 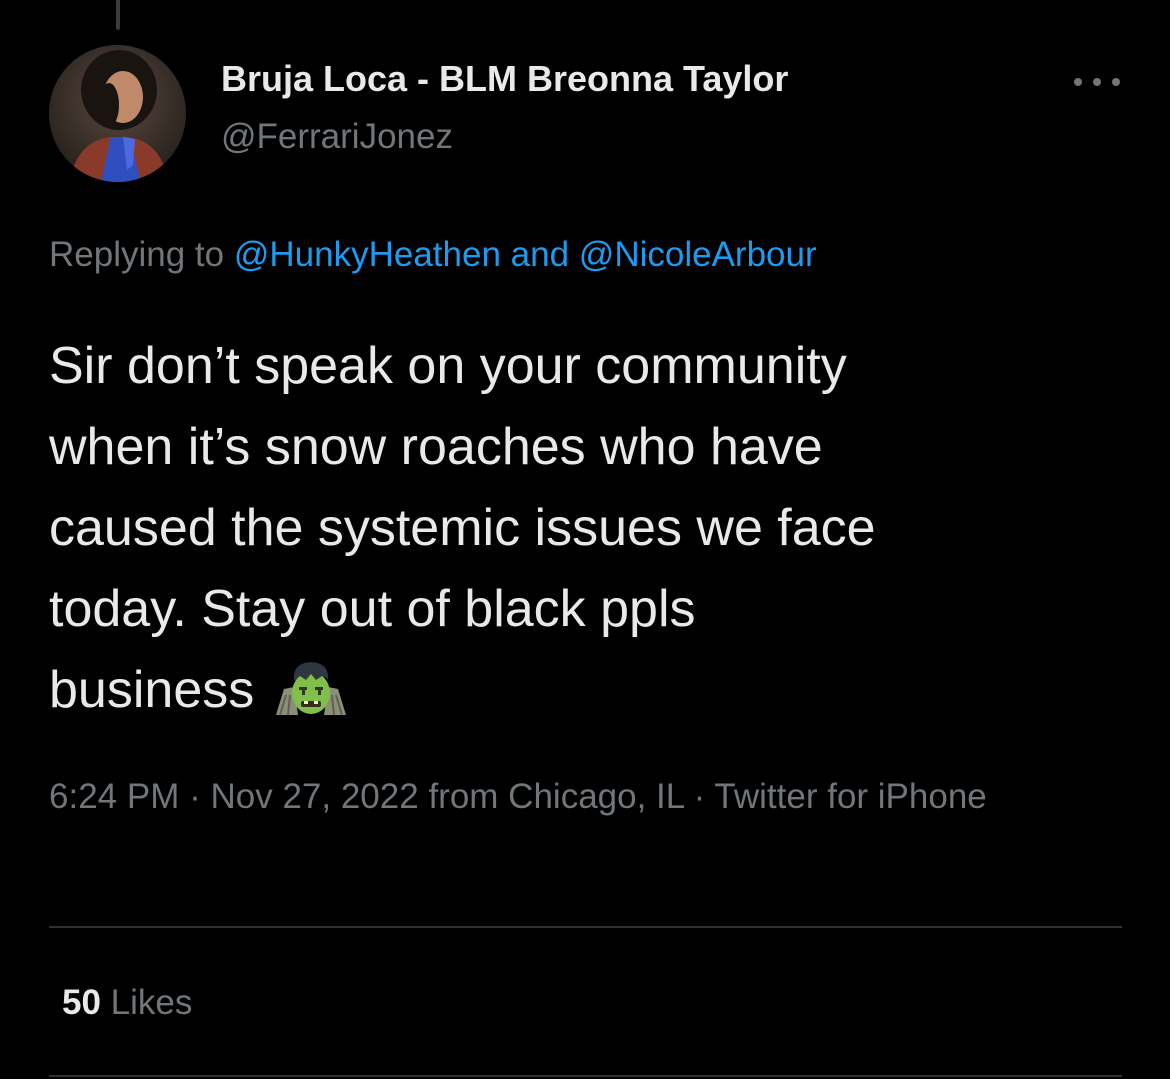 What do you see at coordinates (114, 796) in the screenshot?
I see `tweet-time: 6:24 PM` at bounding box center [114, 796].